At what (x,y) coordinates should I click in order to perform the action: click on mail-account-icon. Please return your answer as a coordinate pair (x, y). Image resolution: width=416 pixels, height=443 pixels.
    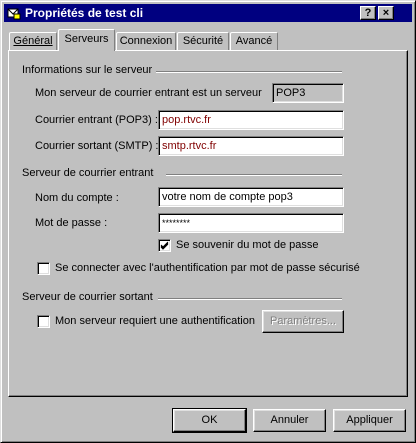
    Looking at the image, I should click on (14, 13).